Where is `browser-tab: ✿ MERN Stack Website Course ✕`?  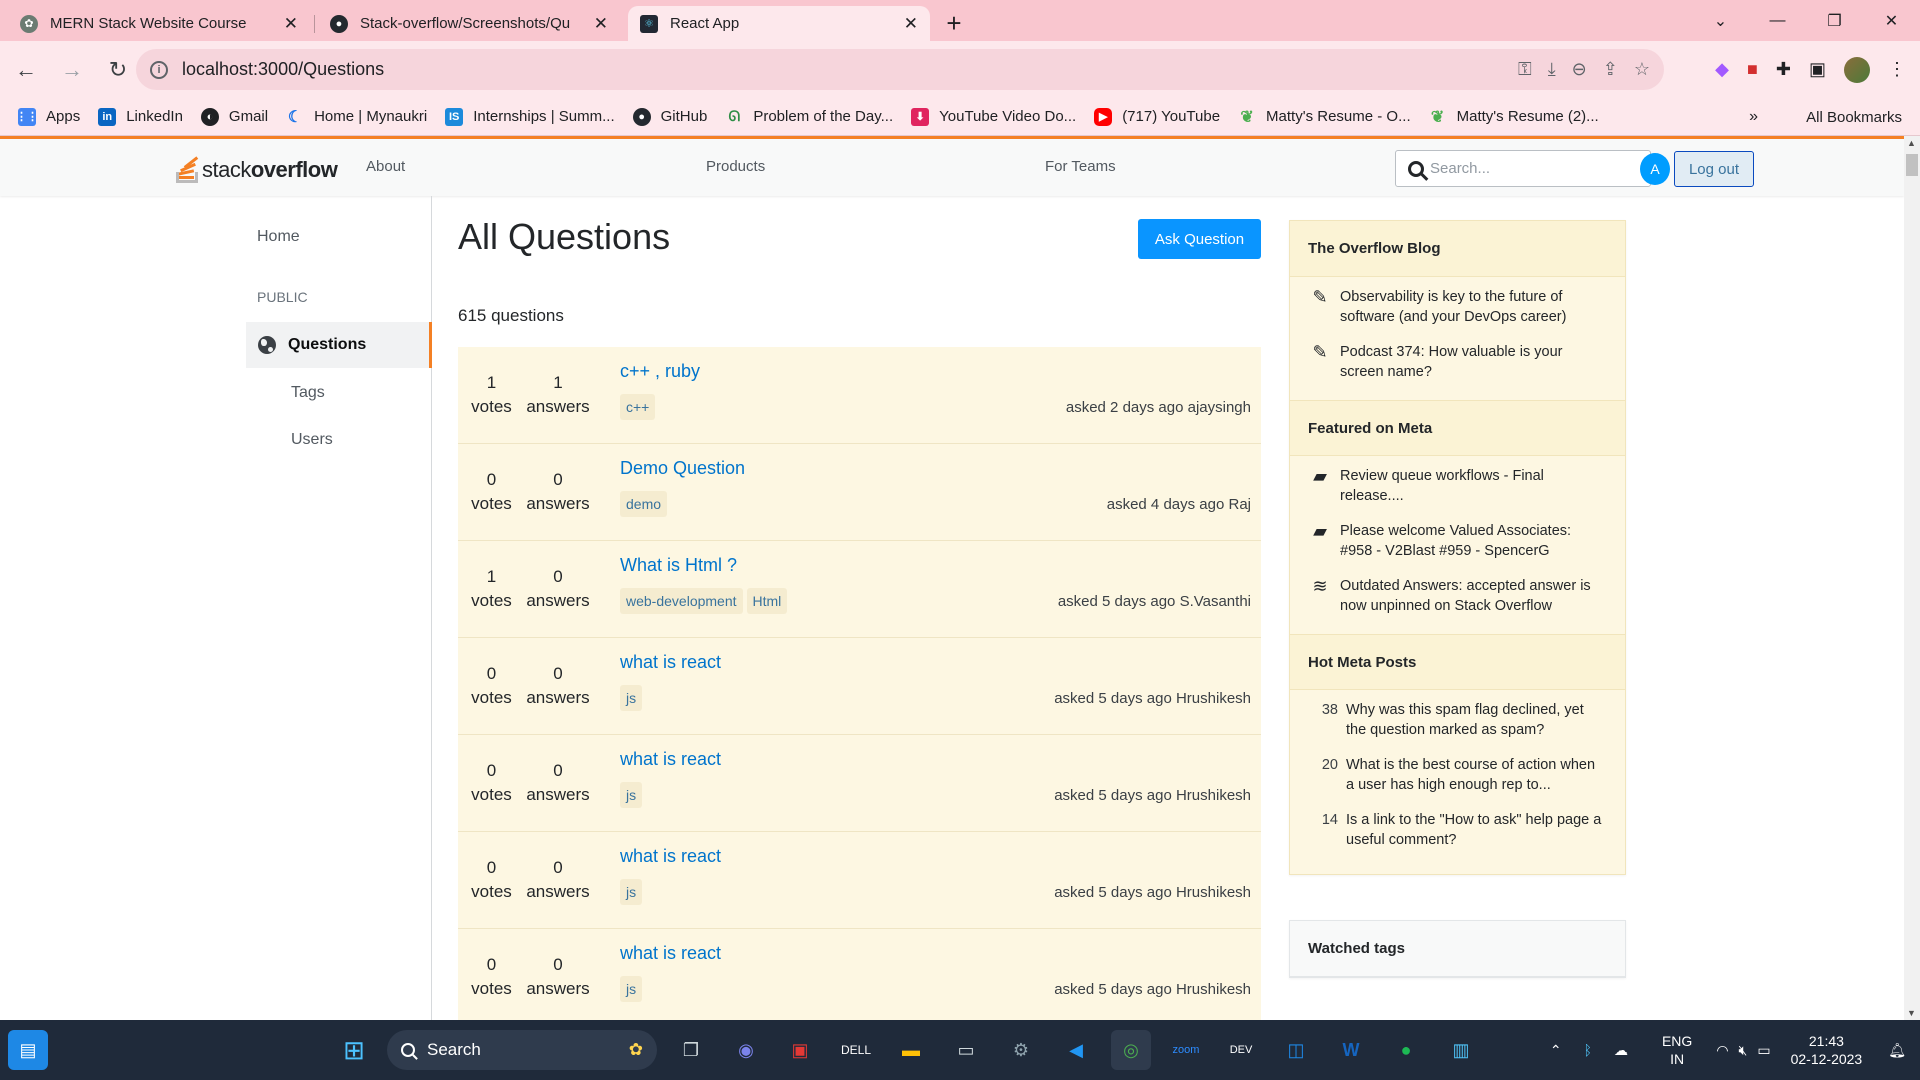
browser-tab: ✿ MERN Stack Website Course ✕ is located at coordinates (161, 23).